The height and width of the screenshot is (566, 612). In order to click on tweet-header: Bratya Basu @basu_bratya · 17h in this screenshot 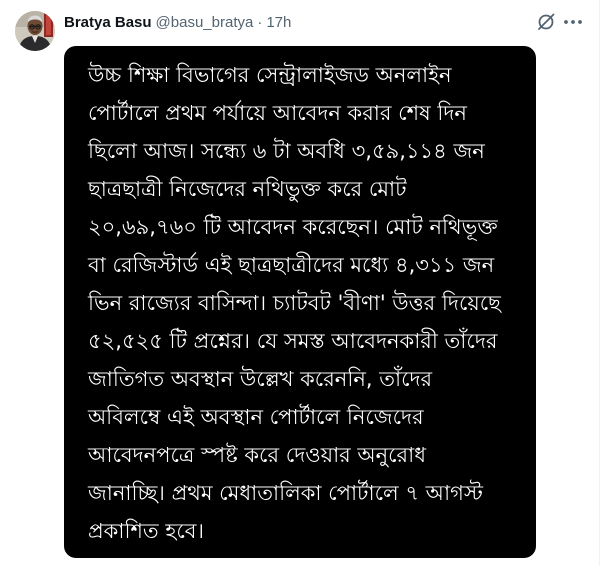, I will do `click(177, 22)`.